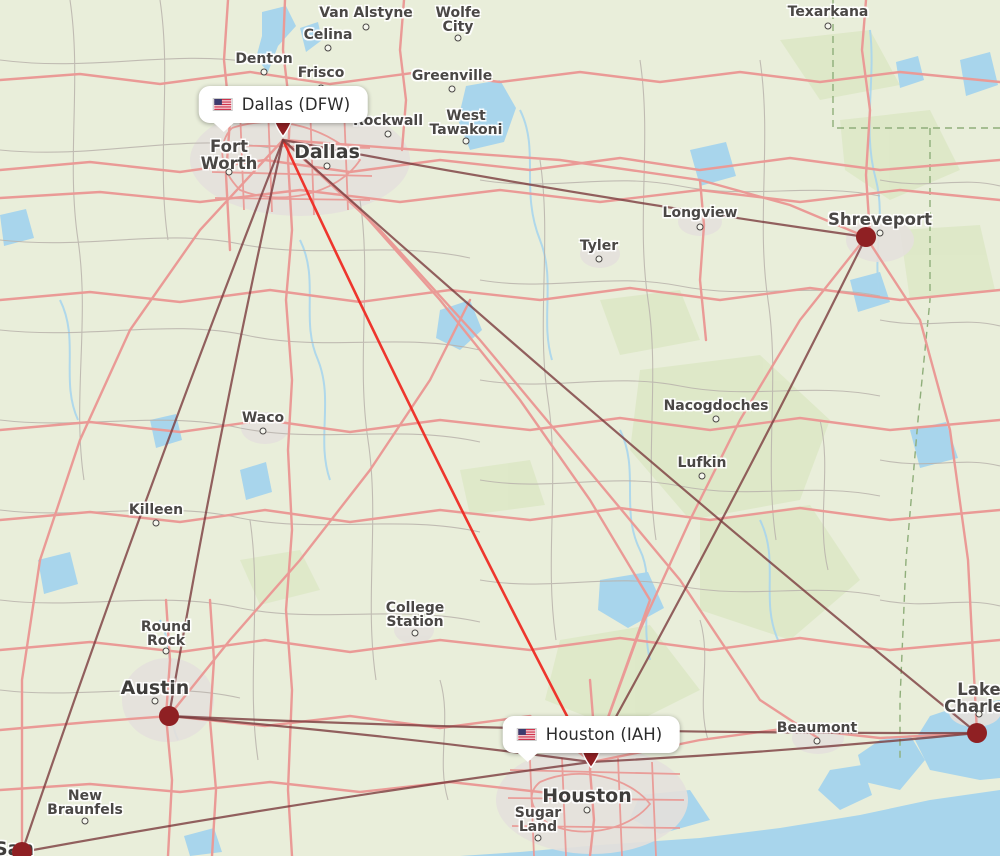  I want to click on airport-tooltip-dfw: Dallas (DFW), so click(283, 109).